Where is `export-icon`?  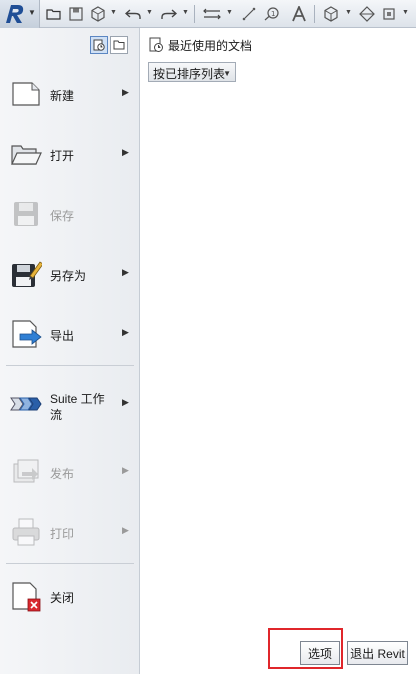
export-icon is located at coordinates (27, 334).